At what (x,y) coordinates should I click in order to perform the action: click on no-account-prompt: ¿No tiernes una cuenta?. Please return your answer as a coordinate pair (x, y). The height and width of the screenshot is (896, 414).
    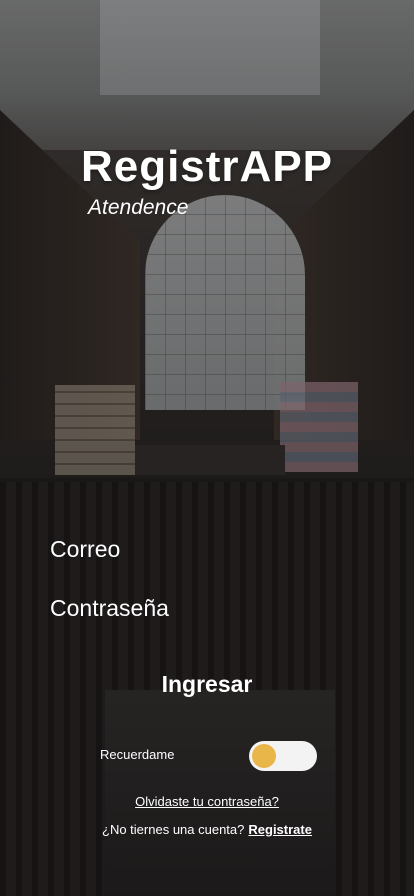
    Looking at the image, I should click on (173, 829).